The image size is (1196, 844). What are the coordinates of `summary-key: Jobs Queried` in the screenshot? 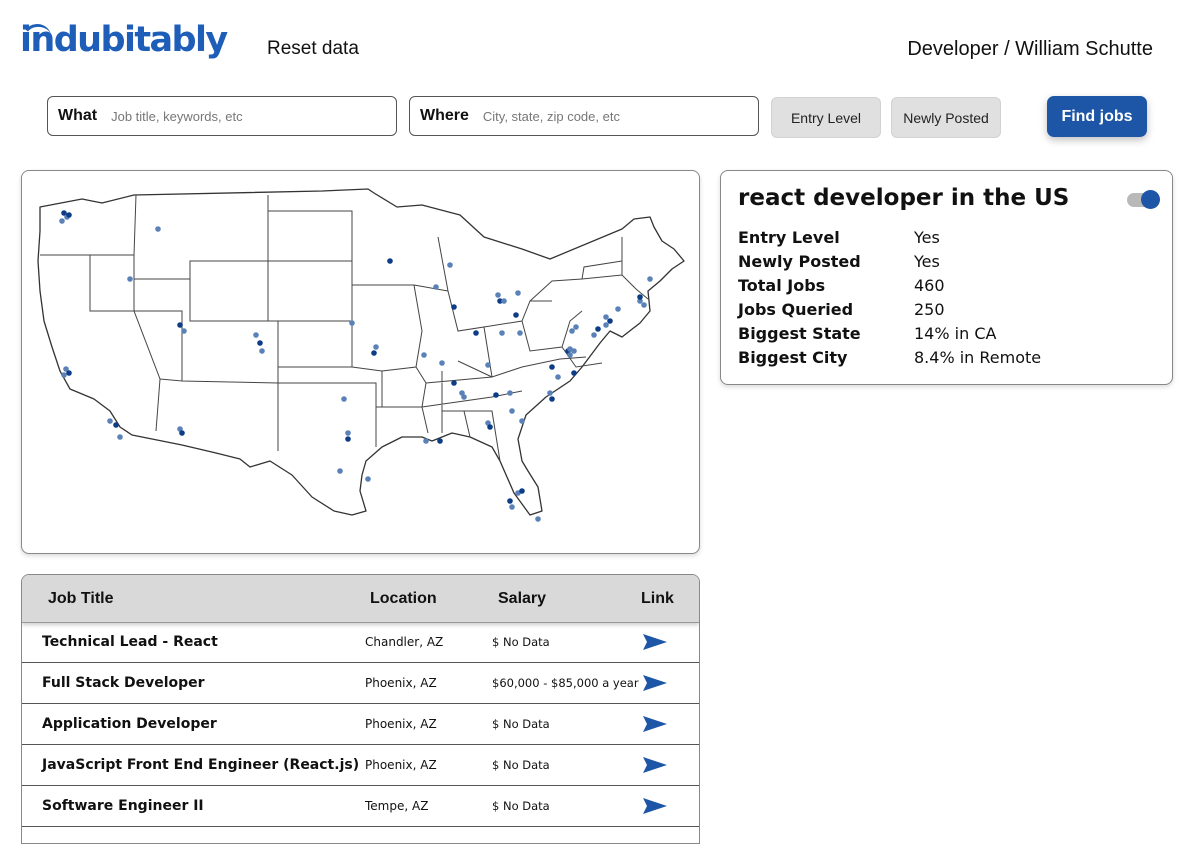 It's located at (796, 309).